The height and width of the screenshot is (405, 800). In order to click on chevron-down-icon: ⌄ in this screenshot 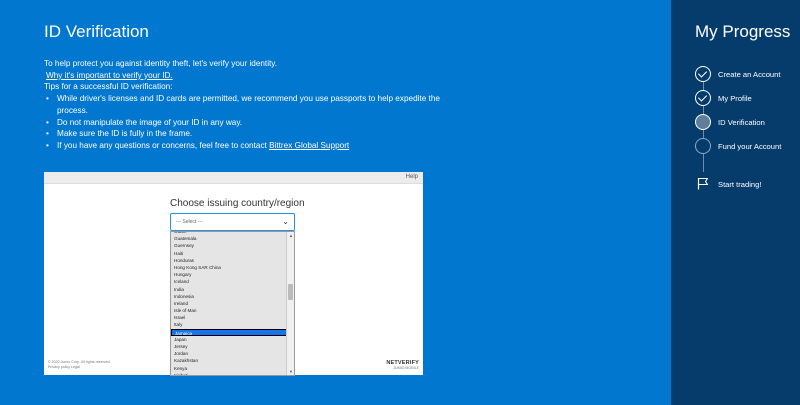, I will do `click(285, 221)`.